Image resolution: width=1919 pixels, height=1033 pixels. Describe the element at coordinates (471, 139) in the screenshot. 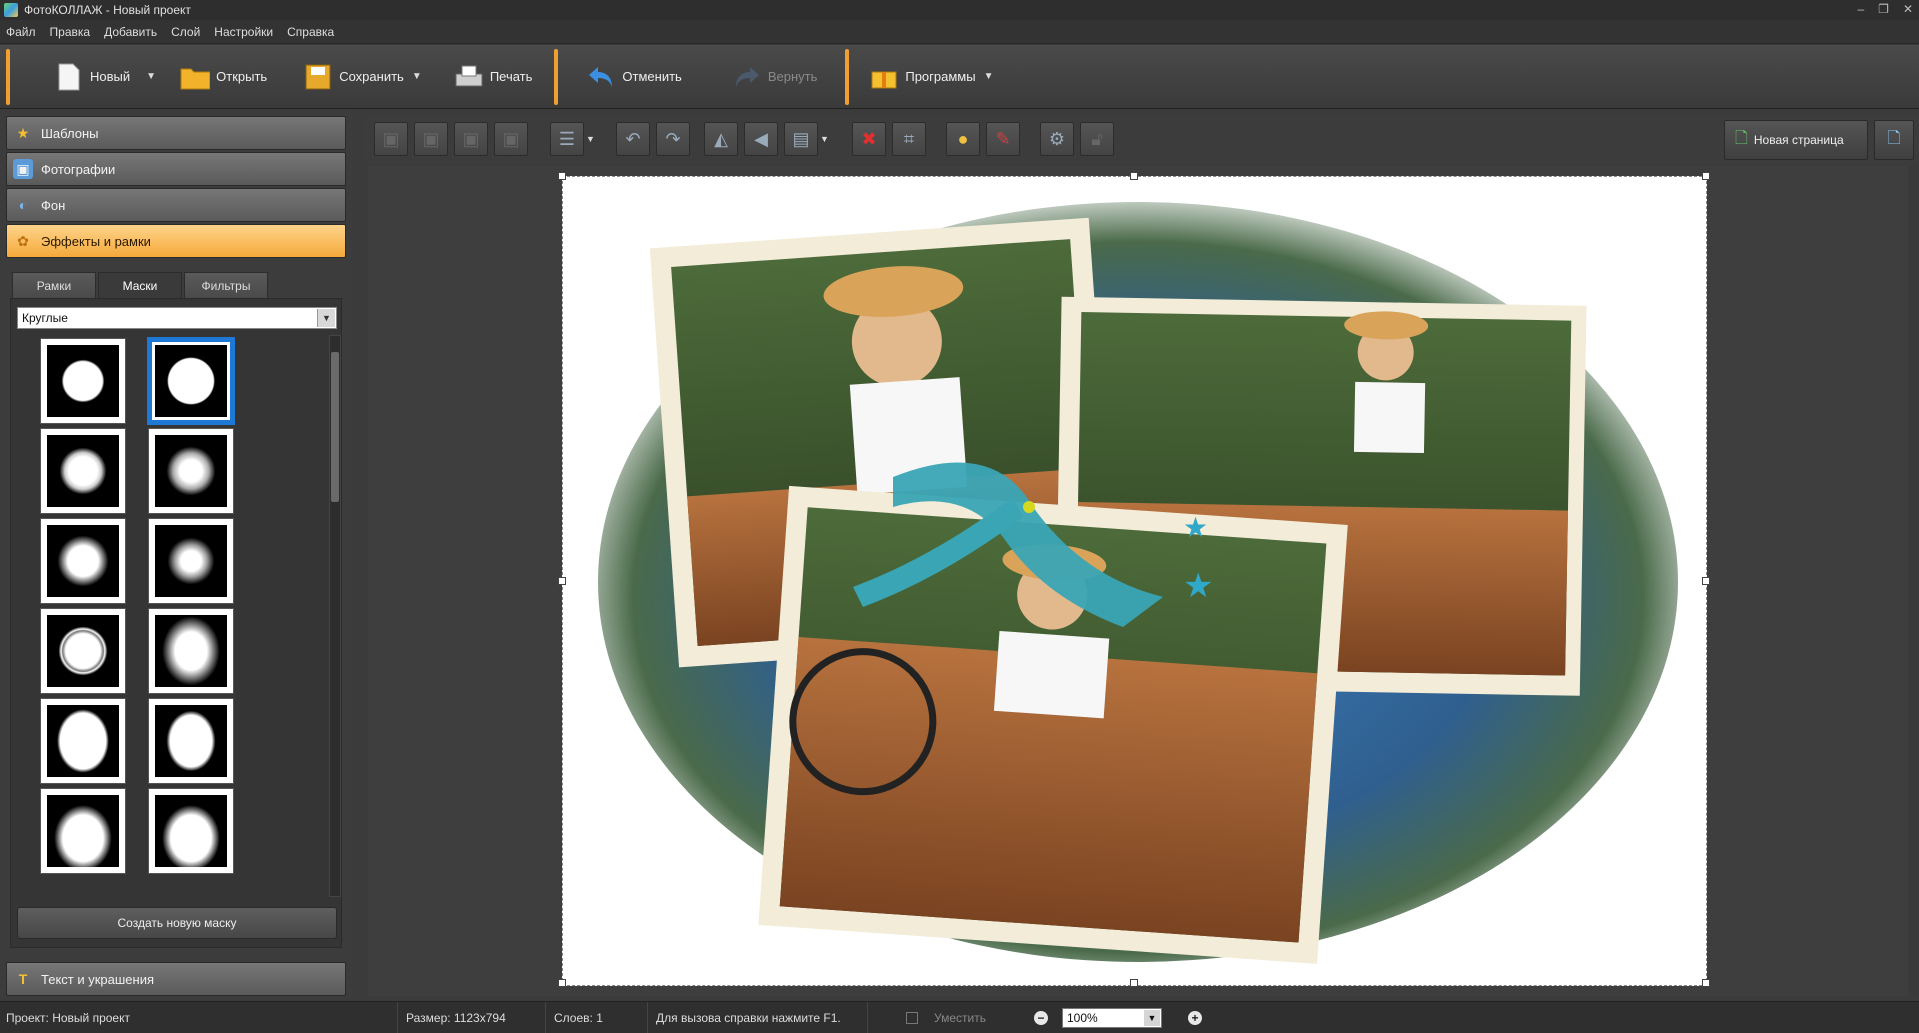

I see `send-backward-button: ▣` at that location.